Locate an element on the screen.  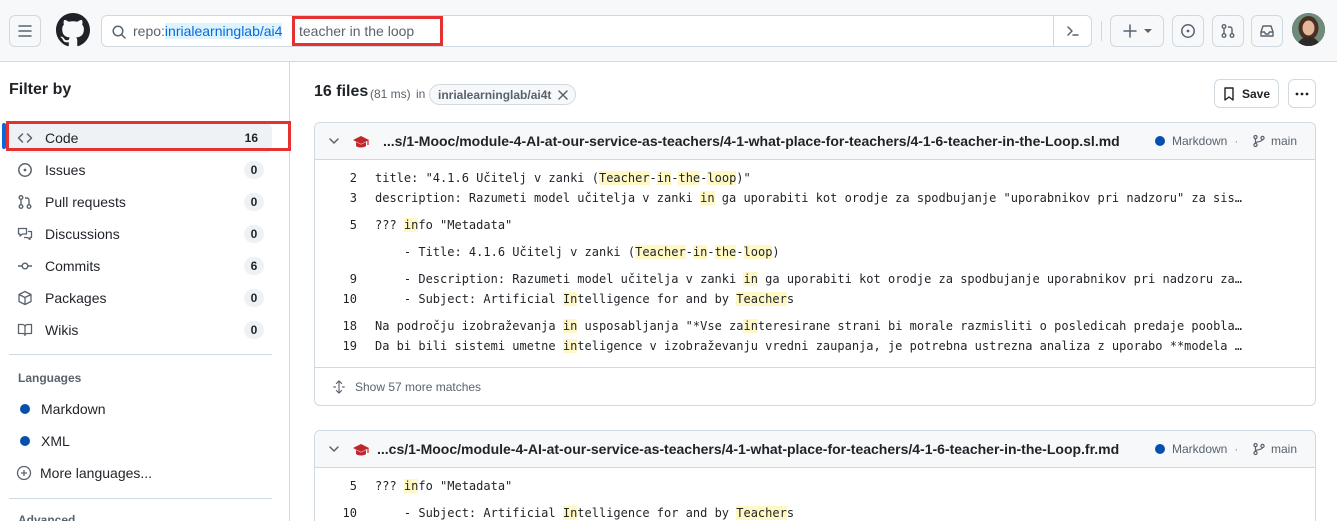
avatar-image-icon is located at coordinates (1308, 29).